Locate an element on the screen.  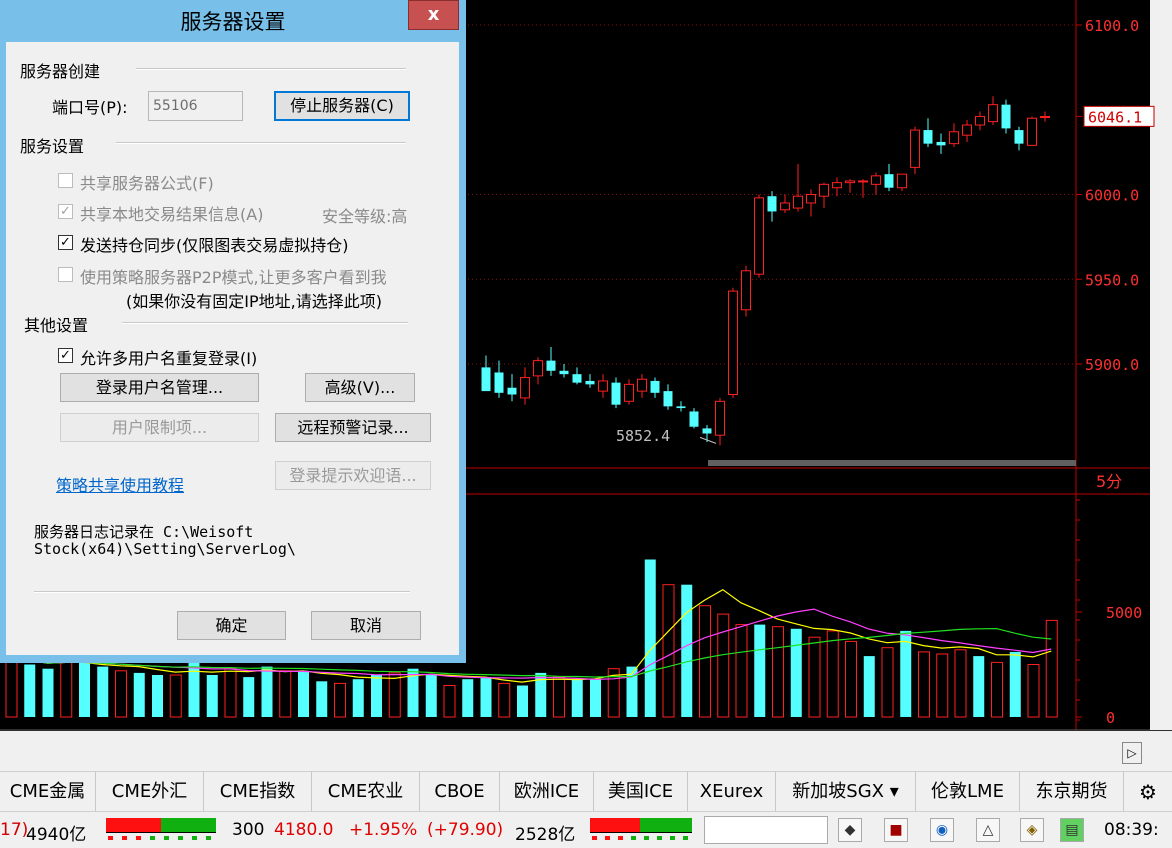
python-icon: ◆ is located at coordinates (850, 830).